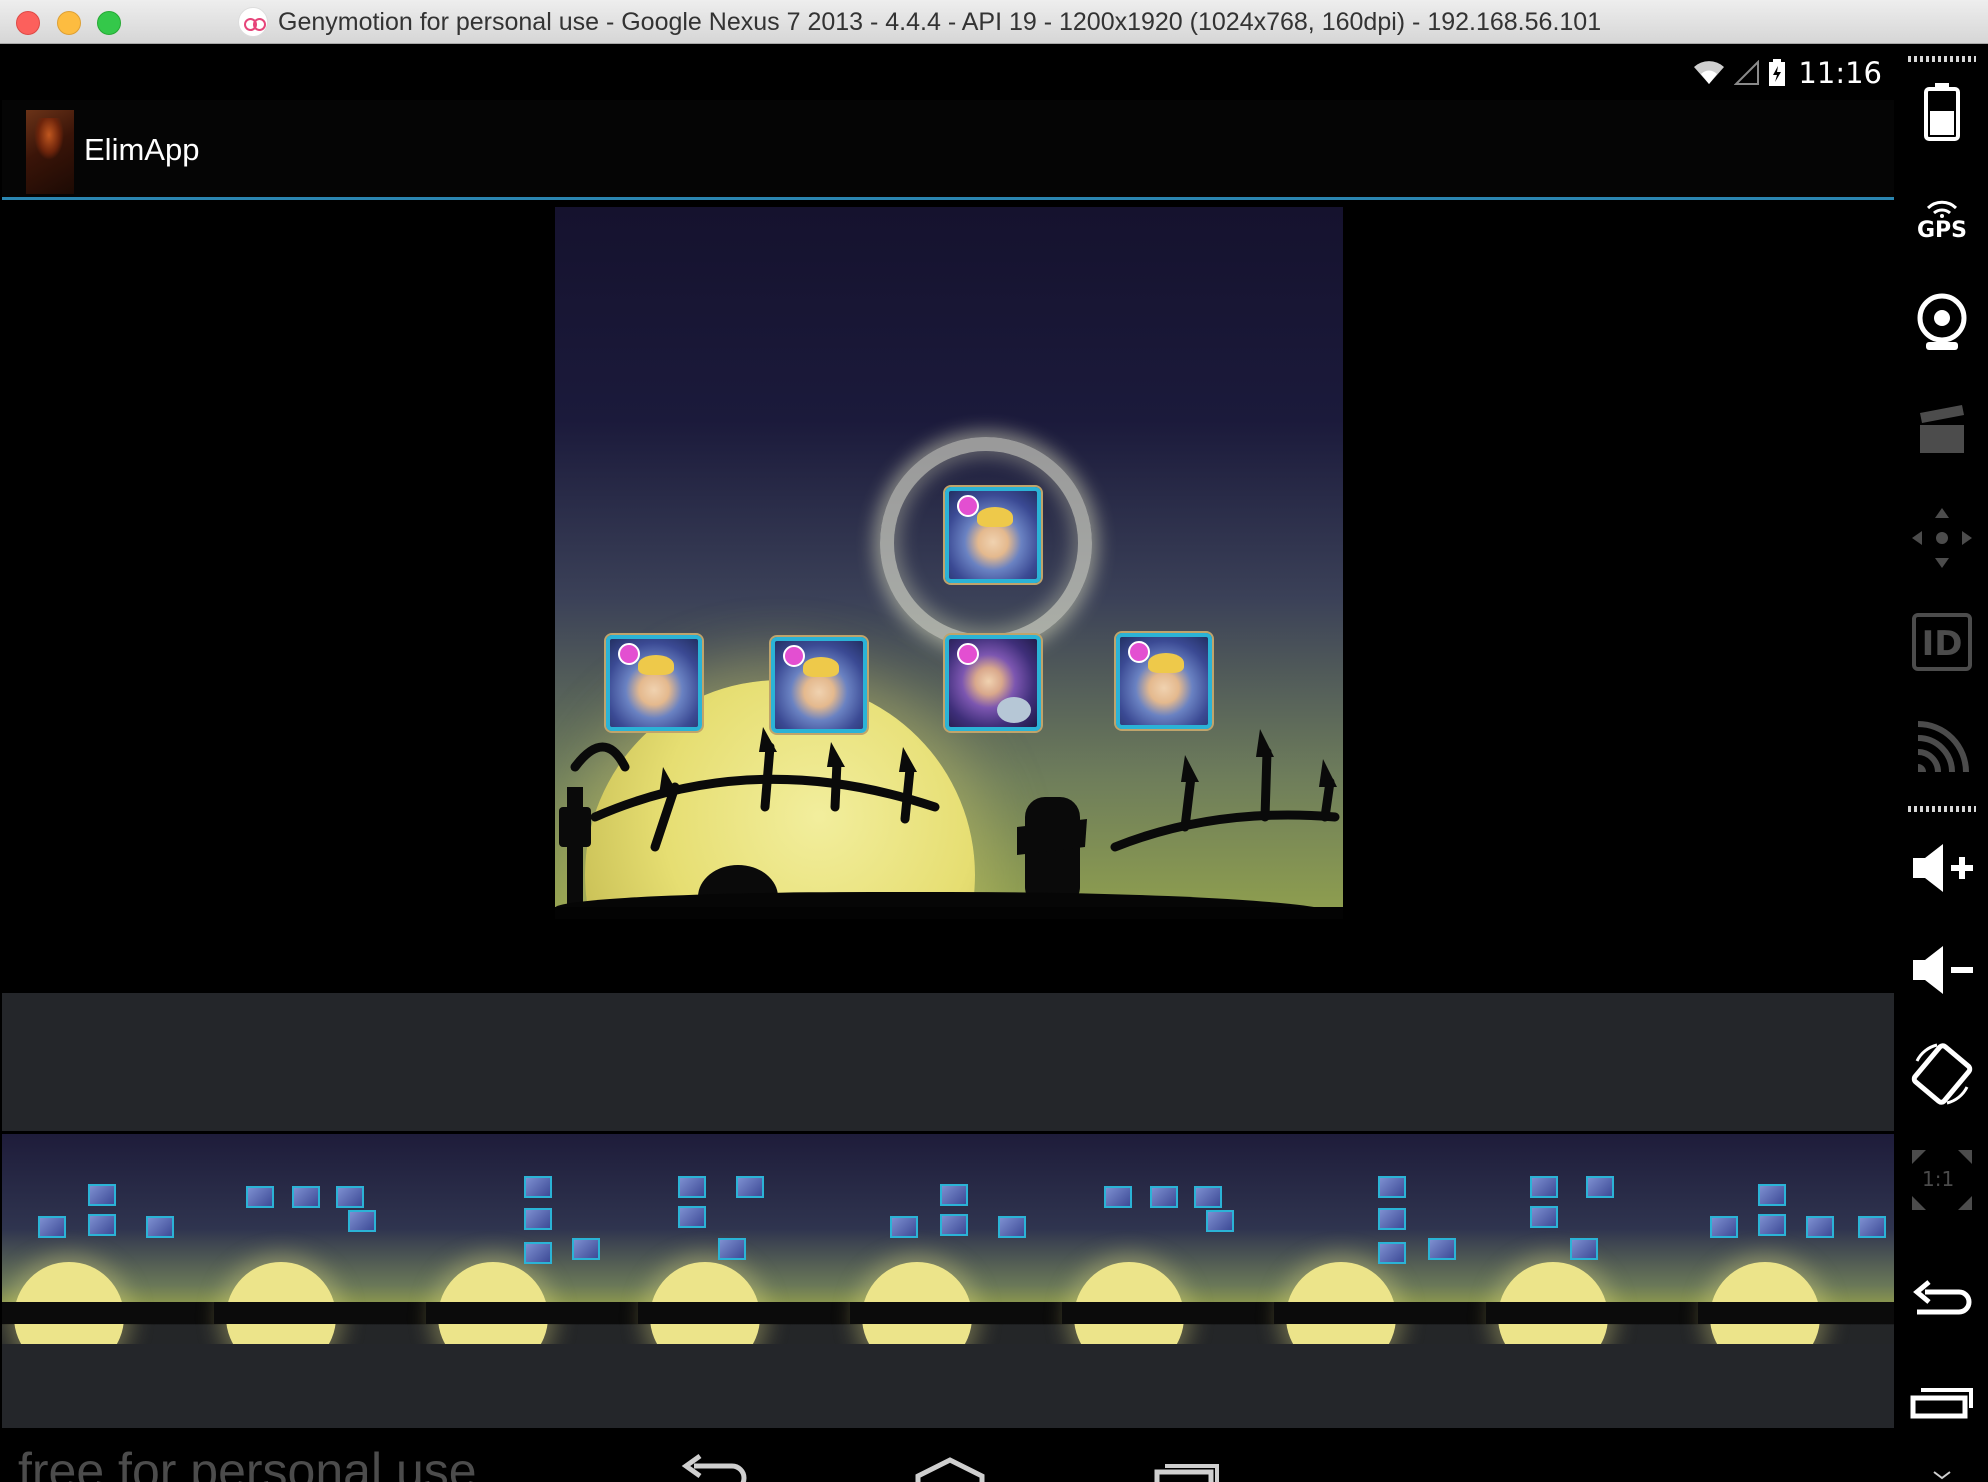  What do you see at coordinates (69, 23) in the screenshot?
I see `minimize-window-button` at bounding box center [69, 23].